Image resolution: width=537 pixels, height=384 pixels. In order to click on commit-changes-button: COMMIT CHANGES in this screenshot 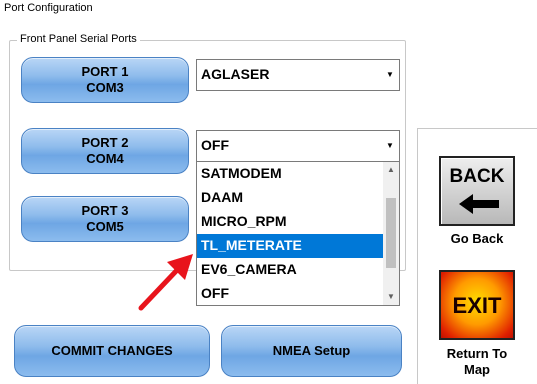, I will do `click(112, 351)`.